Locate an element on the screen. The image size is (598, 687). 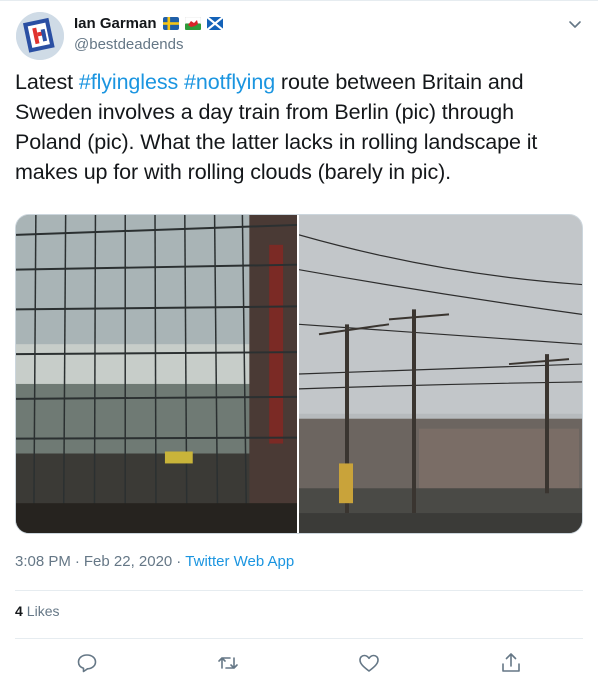
tweet-date: Feb 22, 2020 is located at coordinates (128, 561).